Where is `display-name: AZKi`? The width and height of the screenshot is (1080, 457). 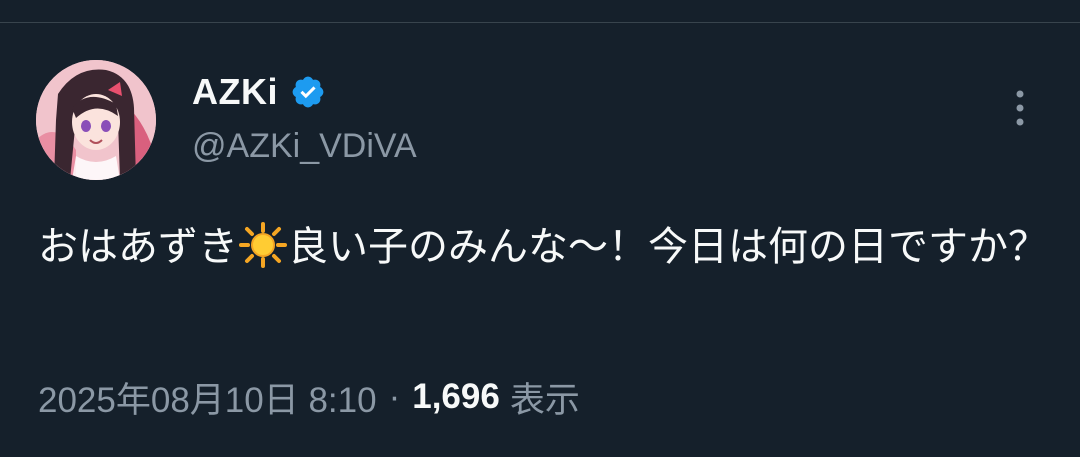
display-name: AZKi is located at coordinates (235, 92).